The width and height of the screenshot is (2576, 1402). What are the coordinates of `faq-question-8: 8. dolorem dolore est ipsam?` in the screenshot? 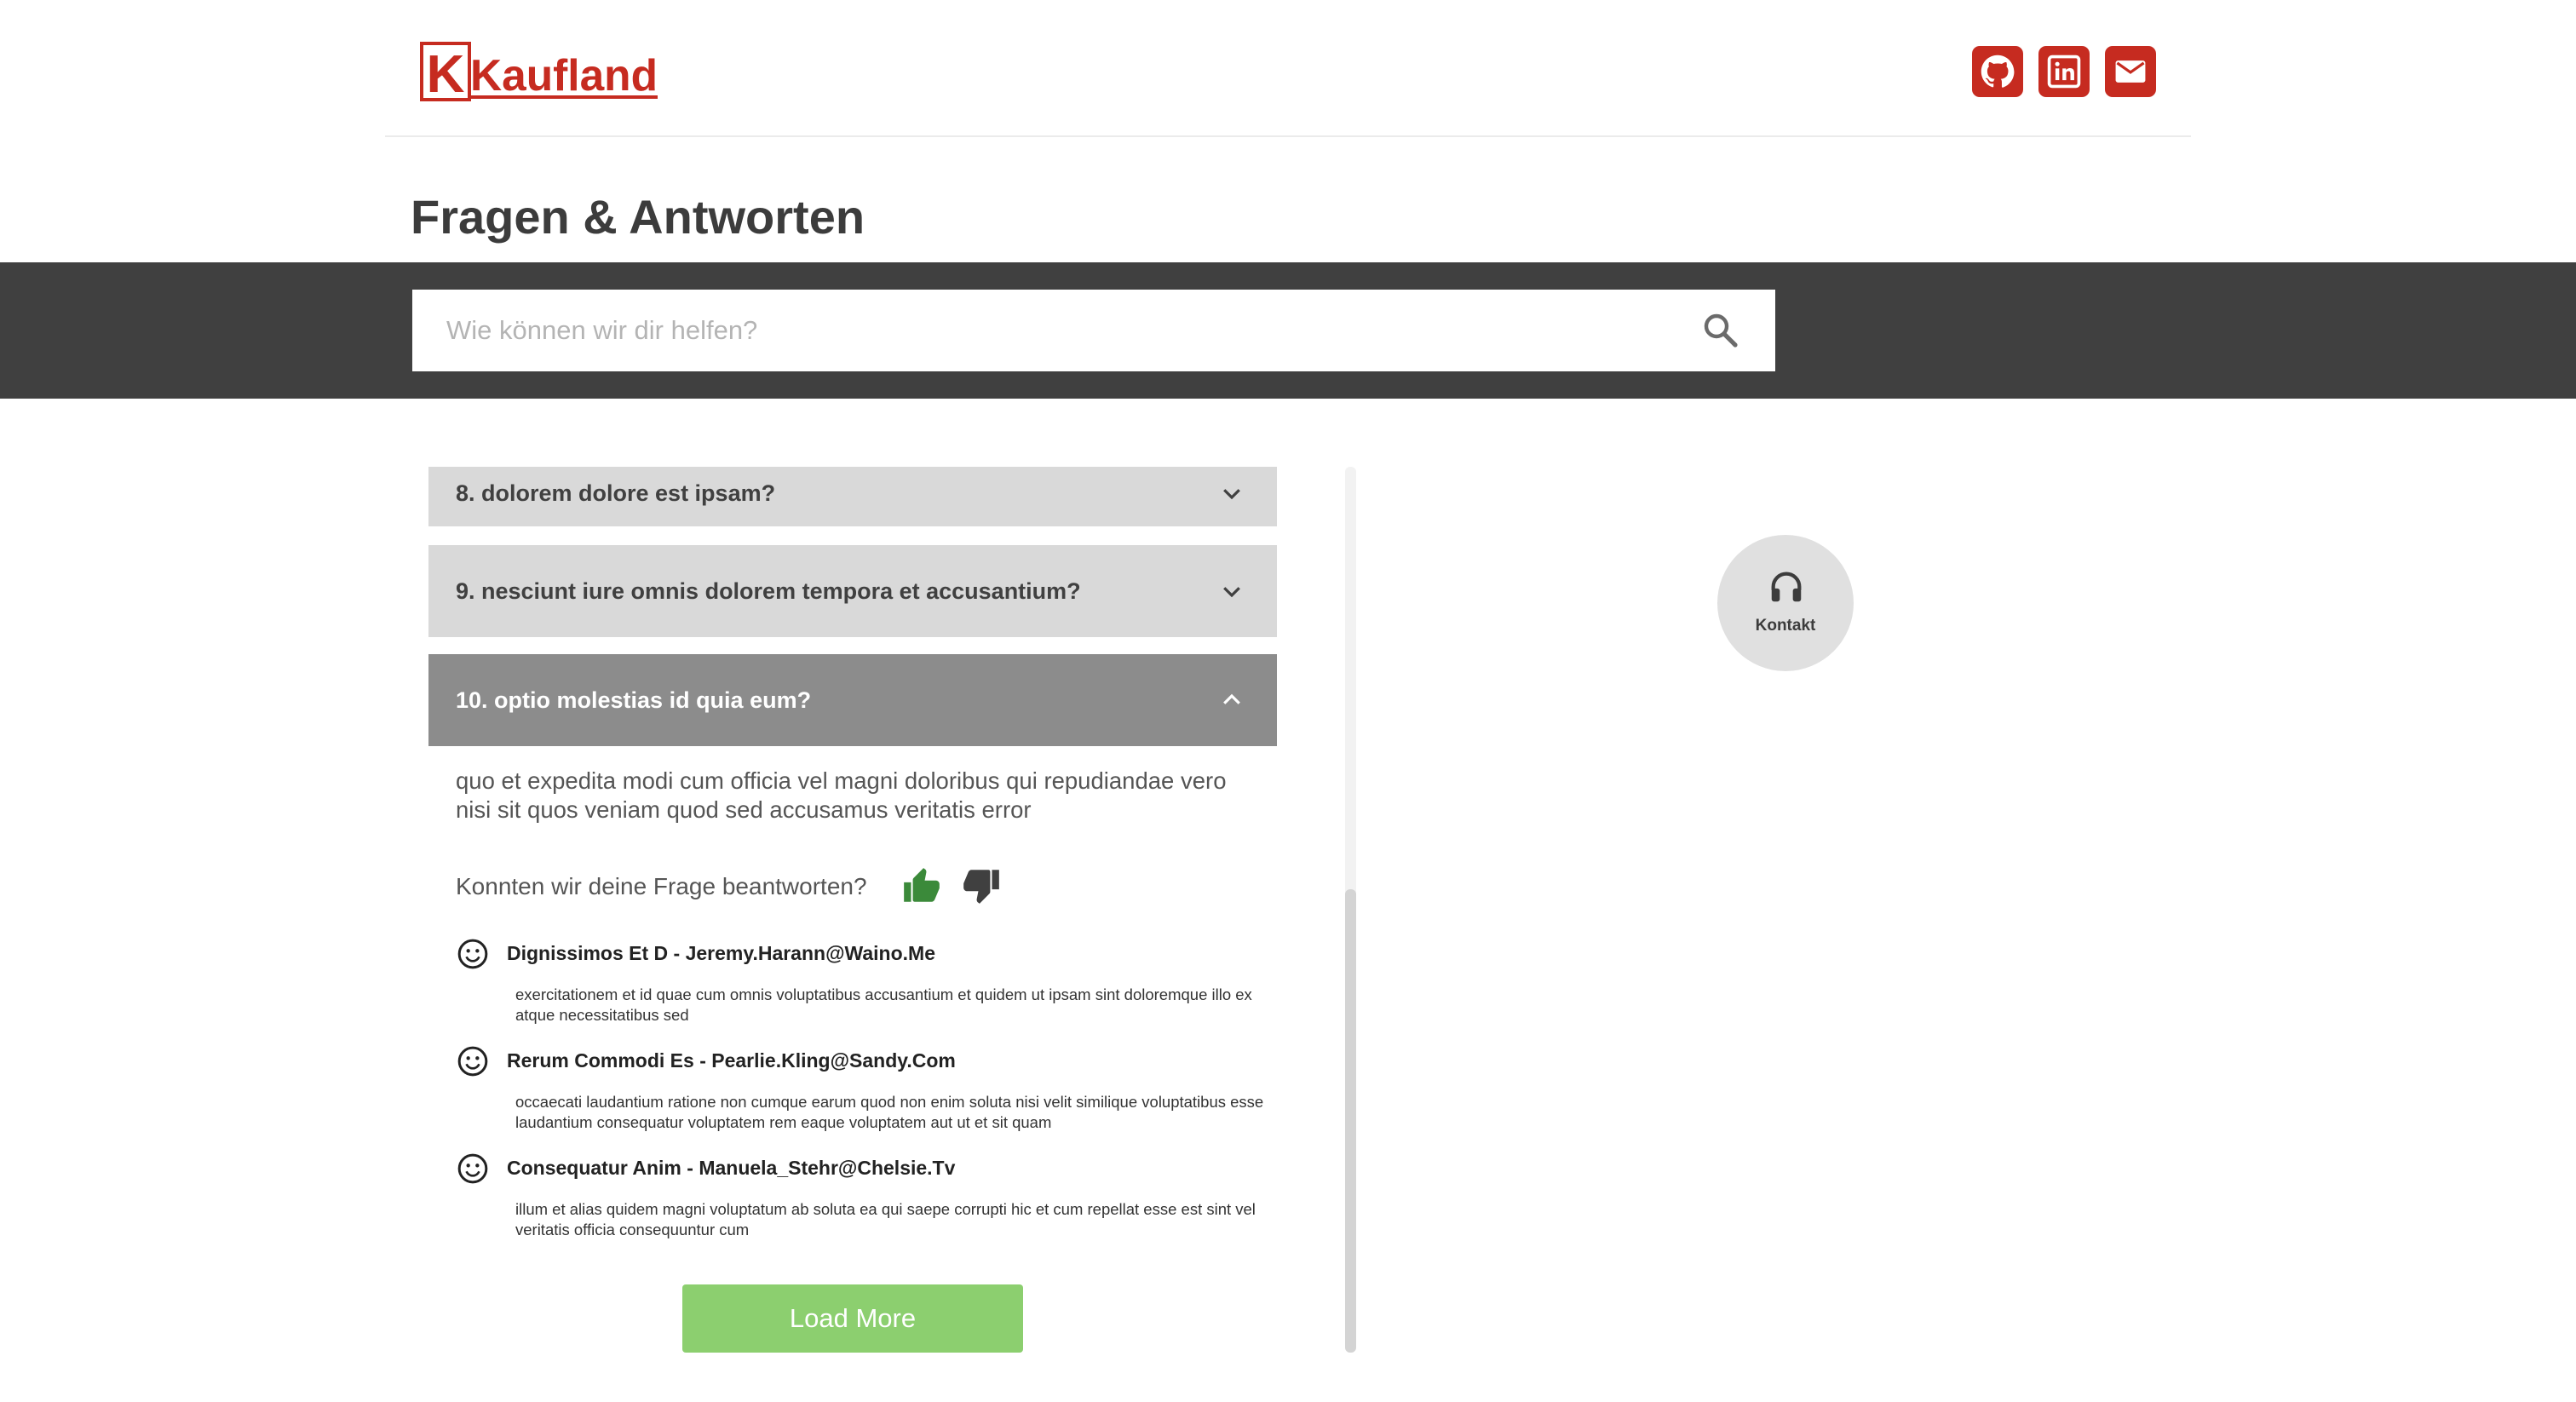 It's located at (853, 496).